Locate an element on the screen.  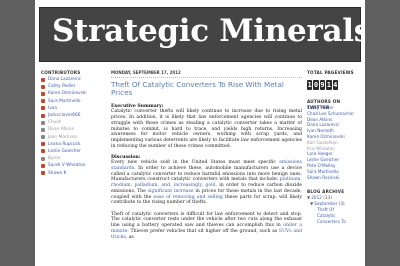
contributor-item: Cathy Pedler is located at coordinates (75, 86).